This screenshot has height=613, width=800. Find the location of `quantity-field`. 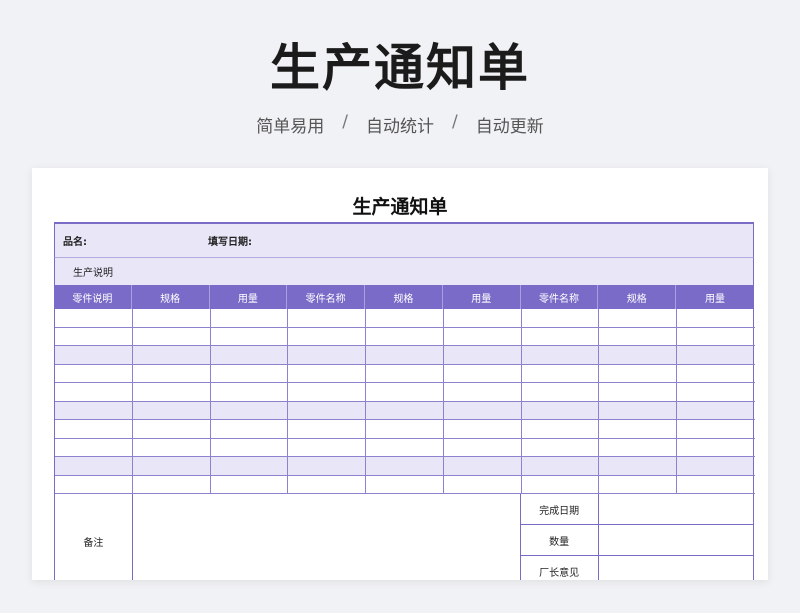

quantity-field is located at coordinates (676, 540).